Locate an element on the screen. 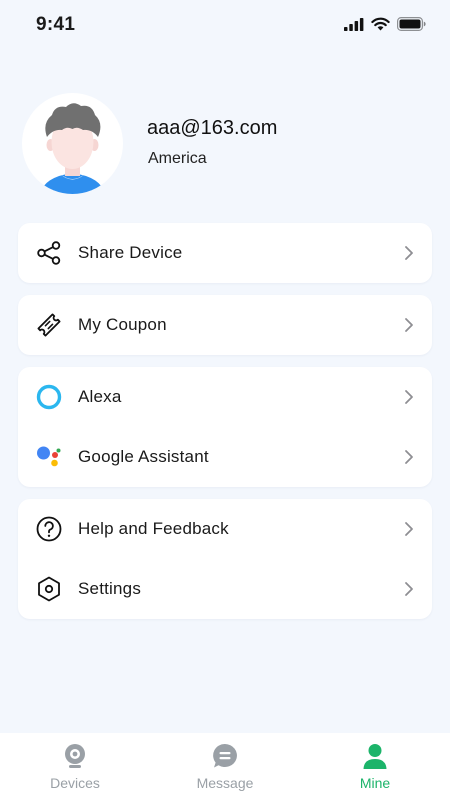 This screenshot has width=450, height=800. menu-item-label: Google Assistant is located at coordinates (143, 456).